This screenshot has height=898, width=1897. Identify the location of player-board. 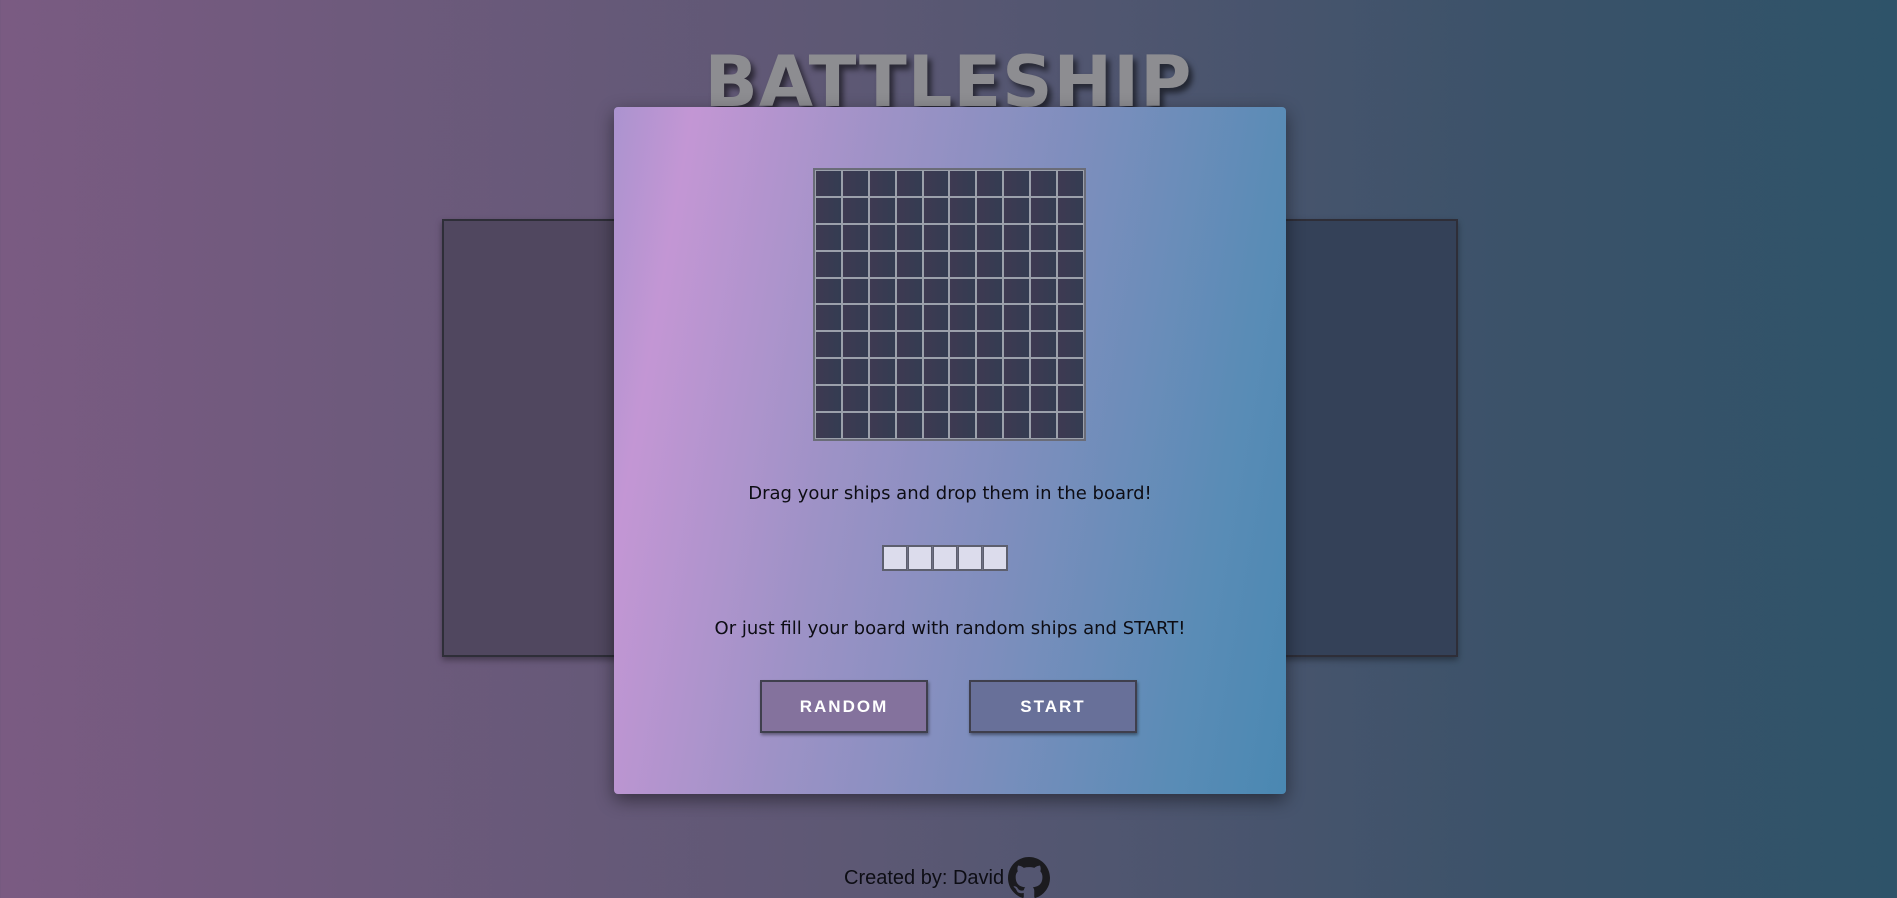
(949, 304).